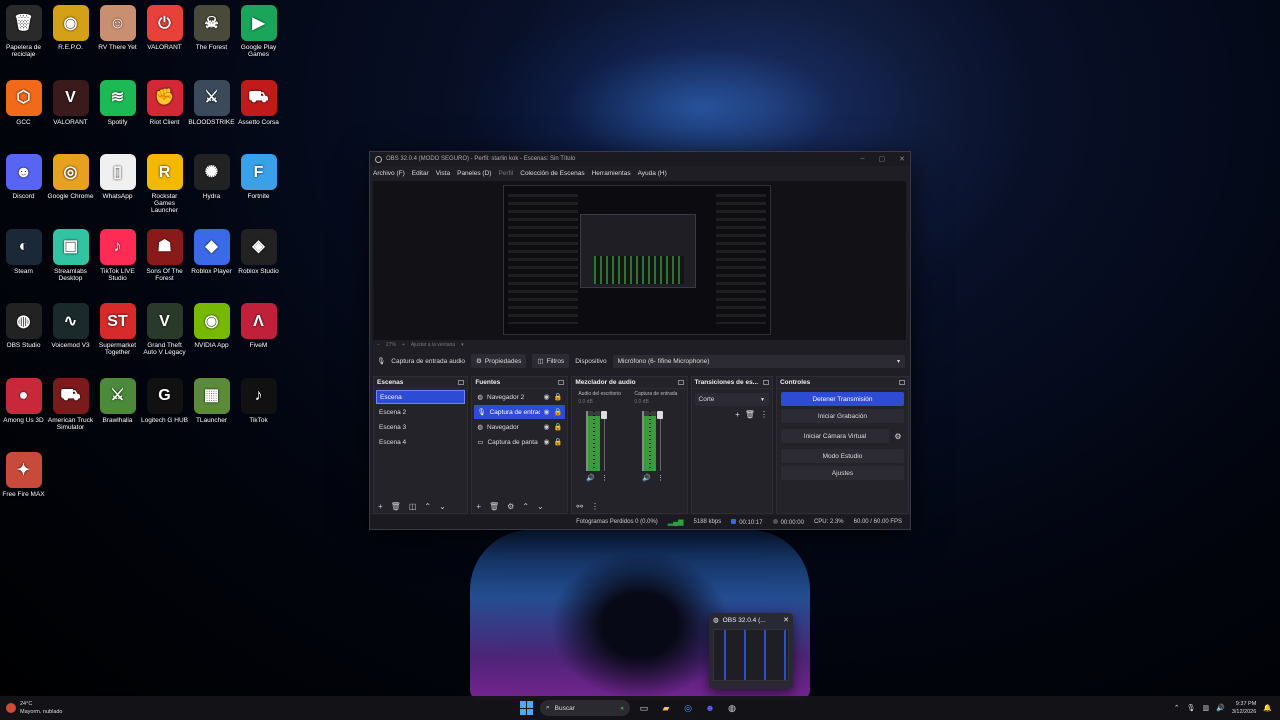  Describe the element at coordinates (164, 329) in the screenshot. I see `desktop-icon: V Grand Theft Auto V Legacy` at that location.